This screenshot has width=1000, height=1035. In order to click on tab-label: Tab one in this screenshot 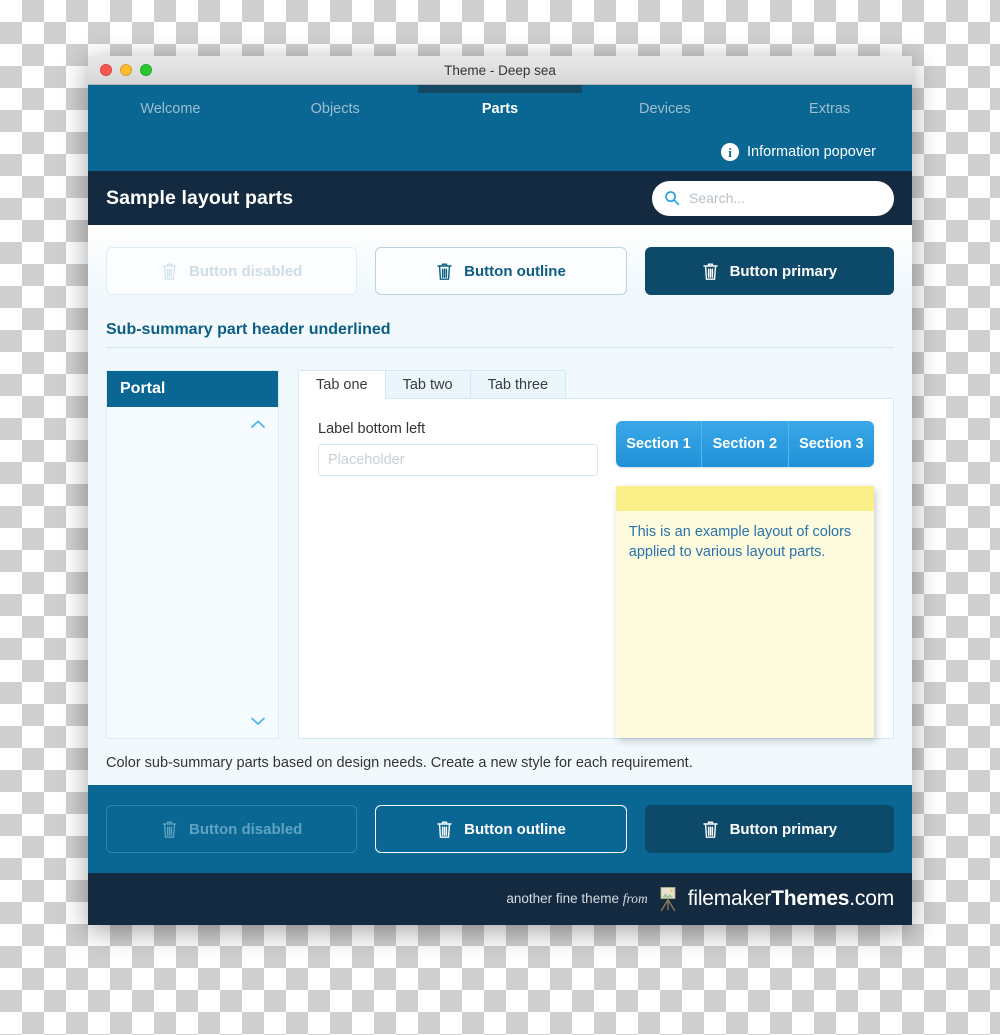, I will do `click(342, 384)`.